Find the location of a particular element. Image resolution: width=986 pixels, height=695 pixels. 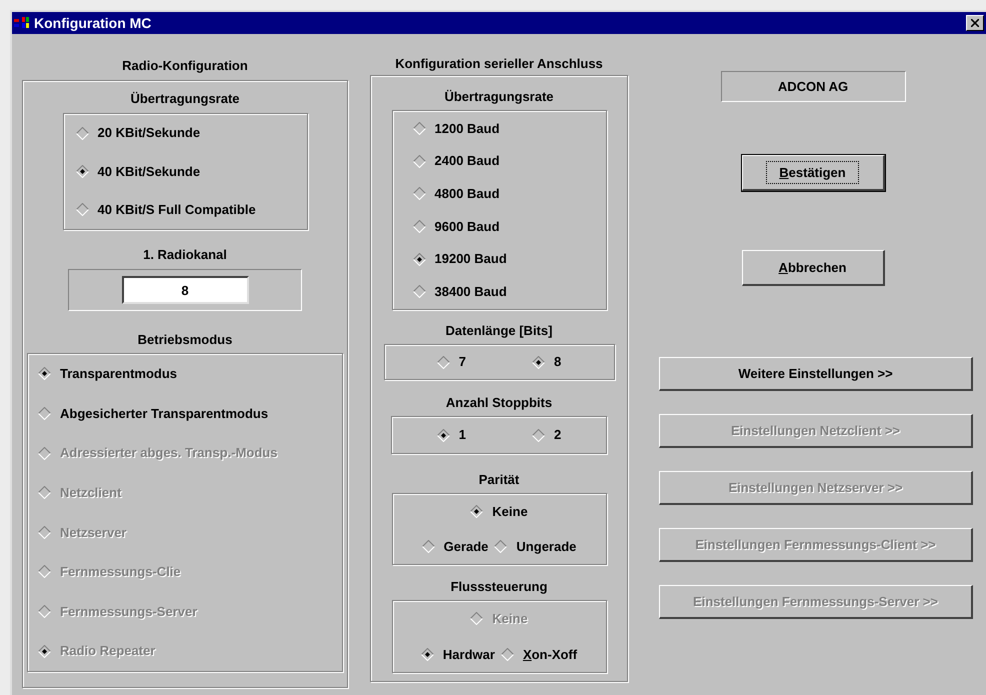

radio-label: Radio Repeater is located at coordinates (108, 651).